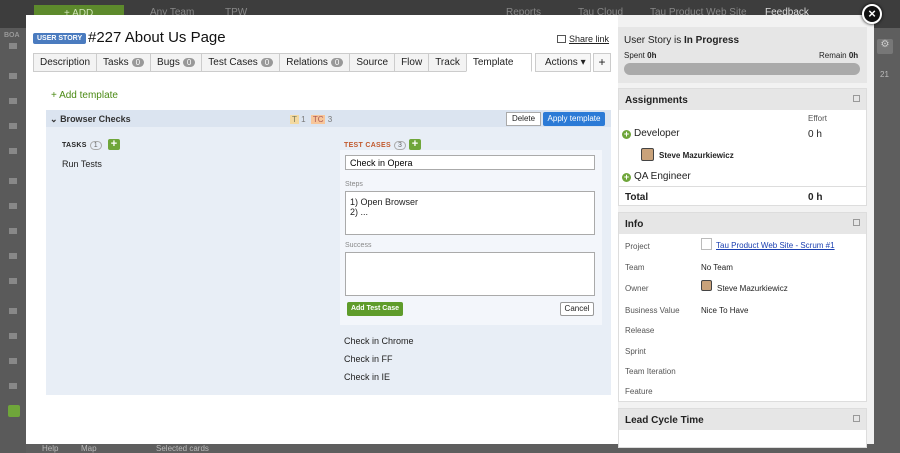  I want to click on developer-effort: 0 h, so click(815, 134).